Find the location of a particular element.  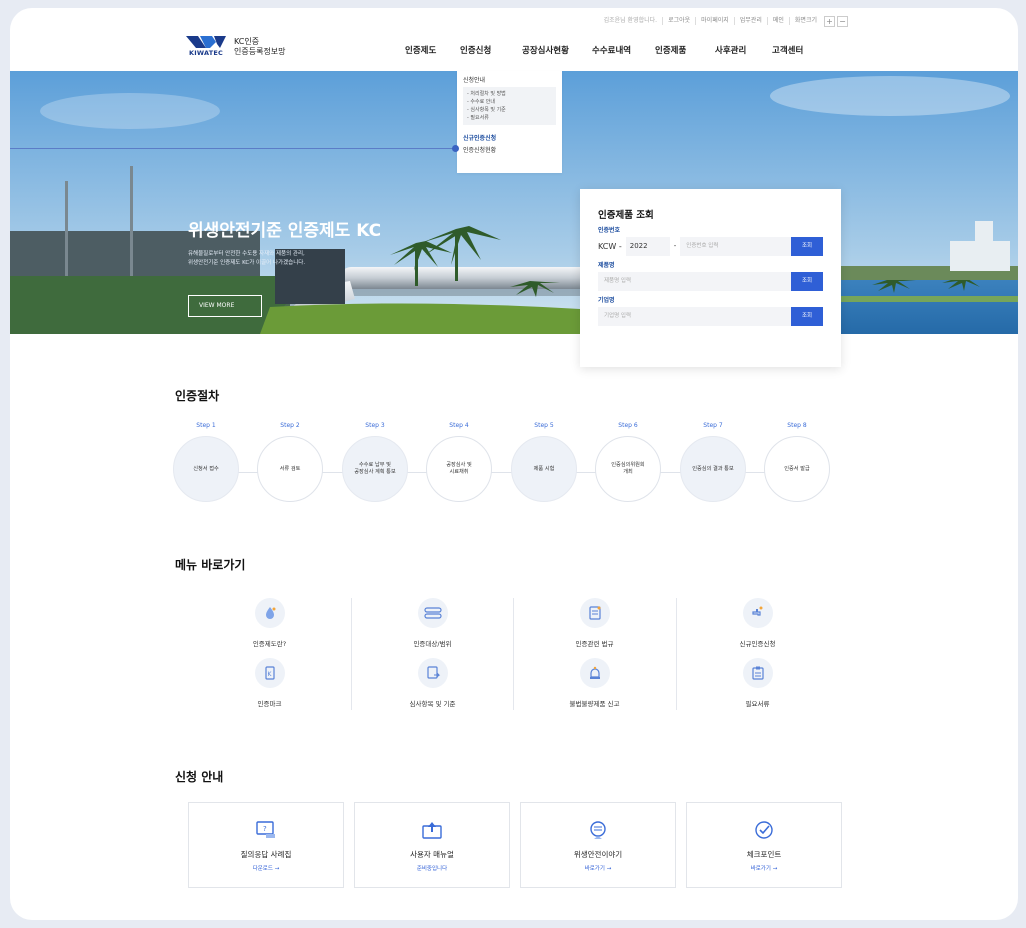

dropdown-application-status: 인증신청현황 is located at coordinates (509, 149).